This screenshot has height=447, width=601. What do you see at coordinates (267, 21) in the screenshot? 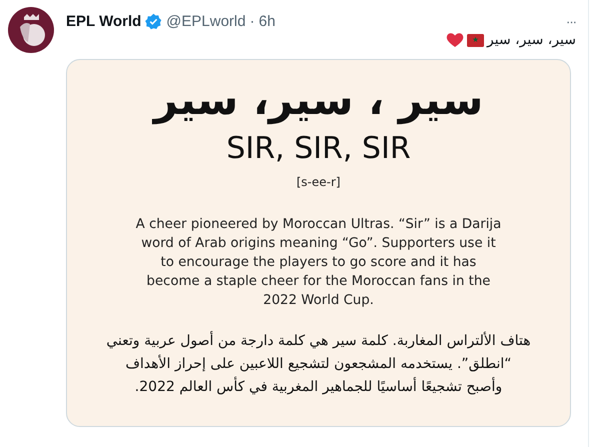
I see `post-time: 6h` at bounding box center [267, 21].